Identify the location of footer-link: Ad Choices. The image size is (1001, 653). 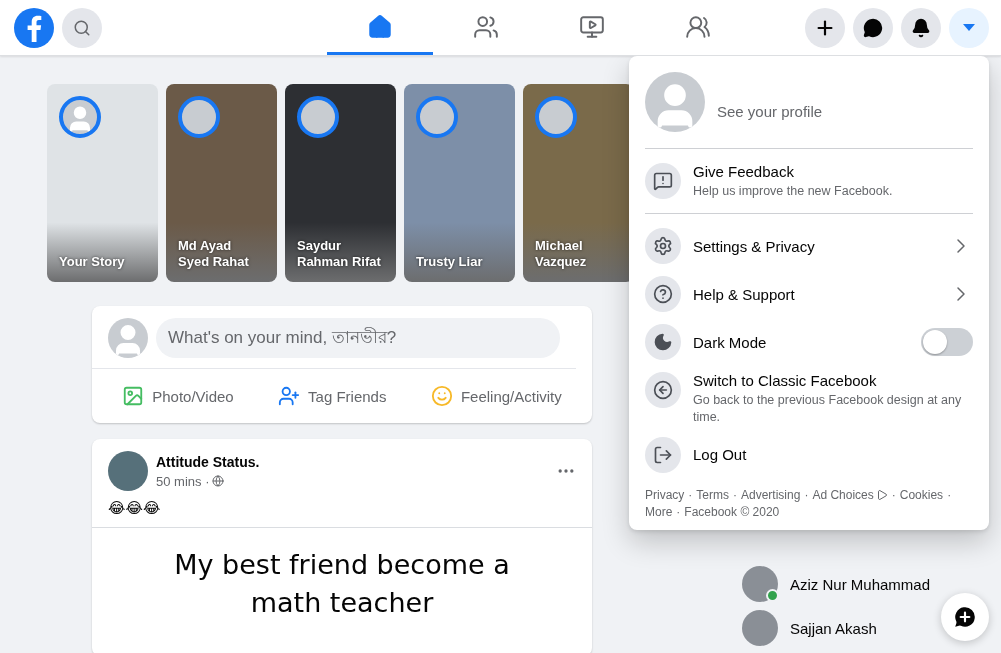
(850, 494).